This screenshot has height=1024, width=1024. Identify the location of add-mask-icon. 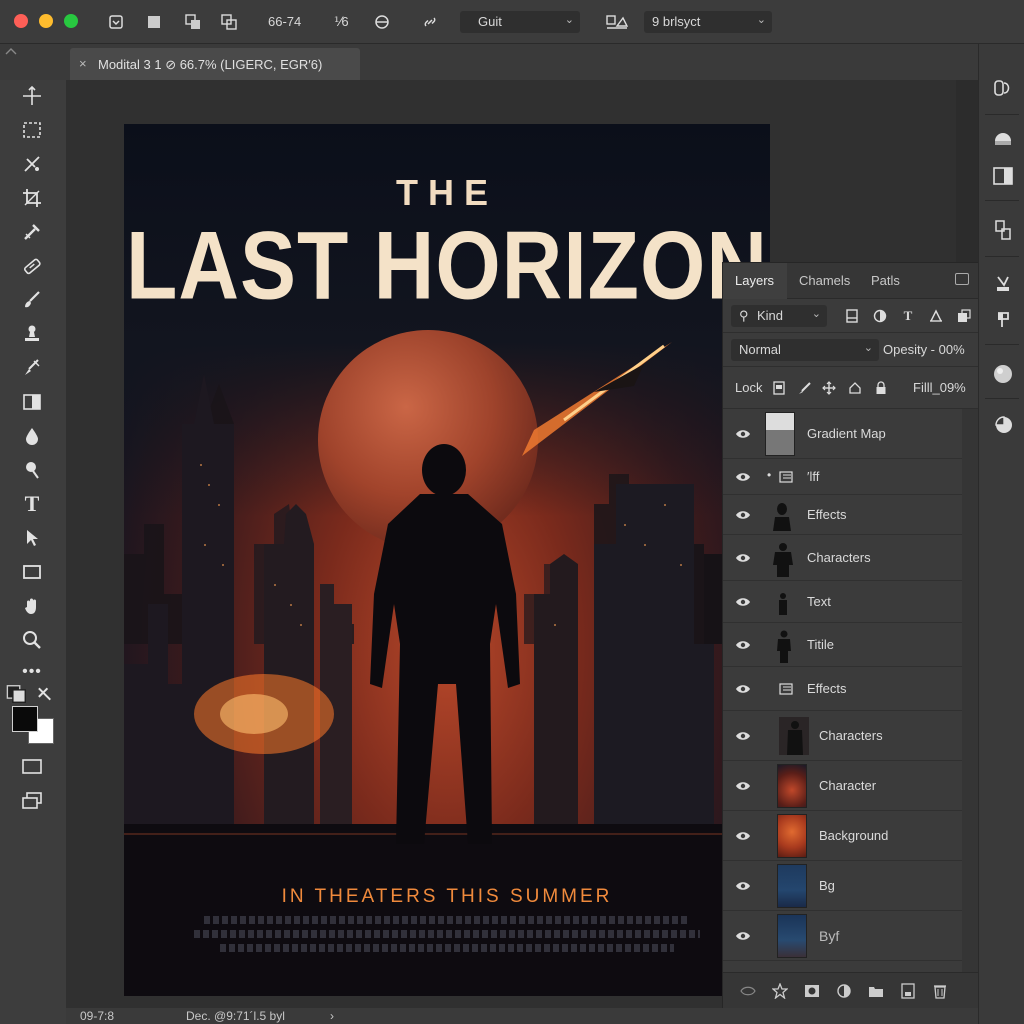
(812, 991).